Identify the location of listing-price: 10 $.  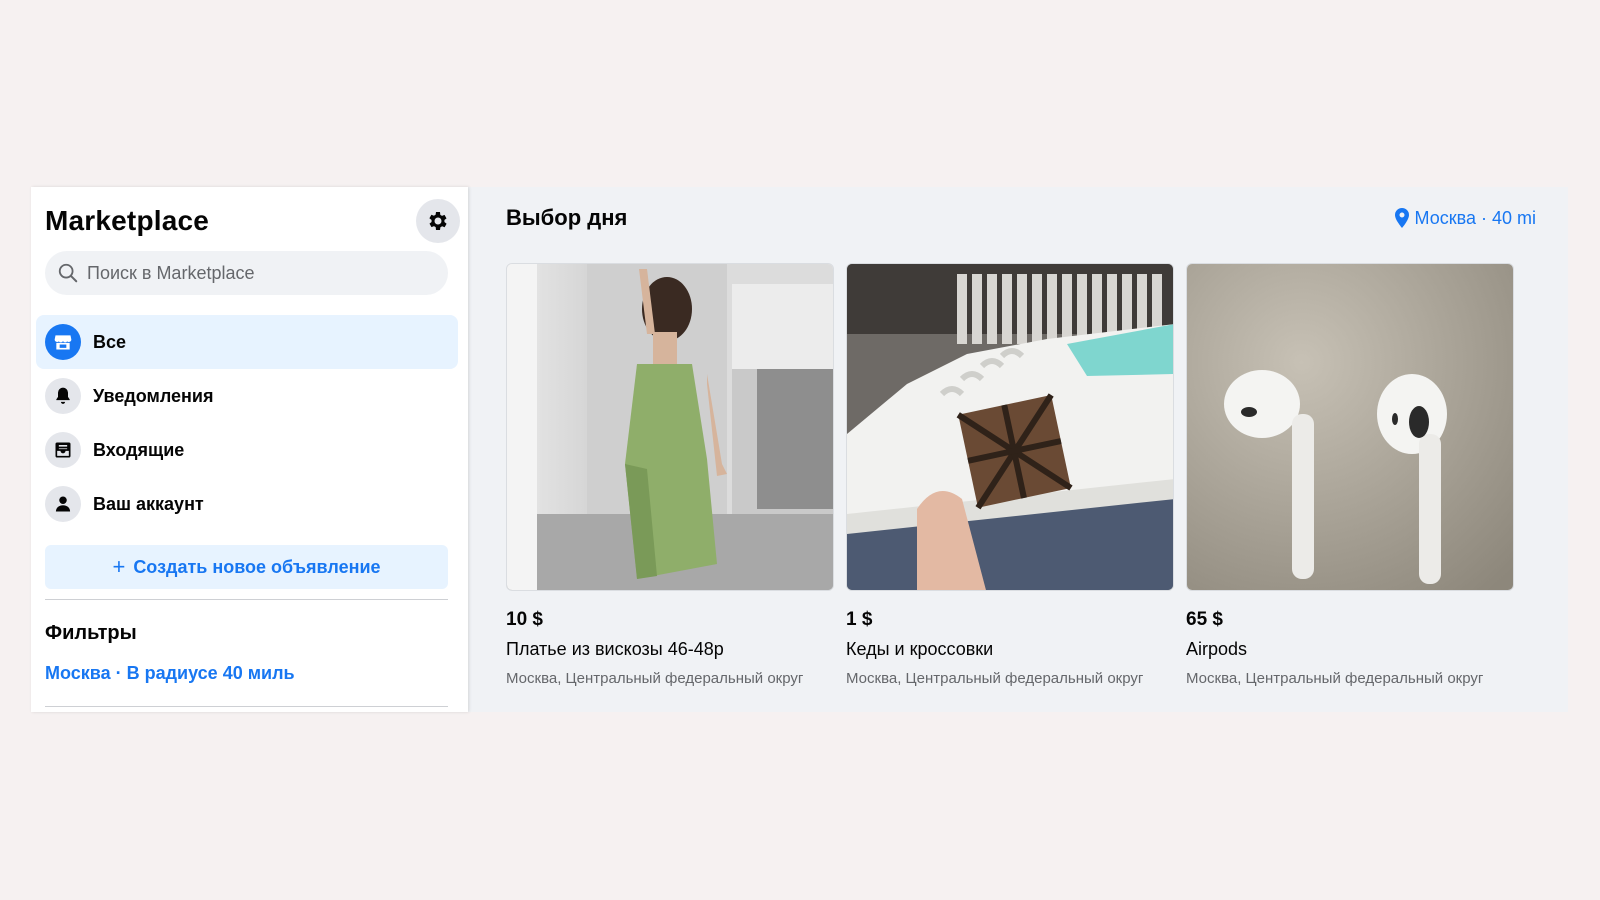
(524, 619).